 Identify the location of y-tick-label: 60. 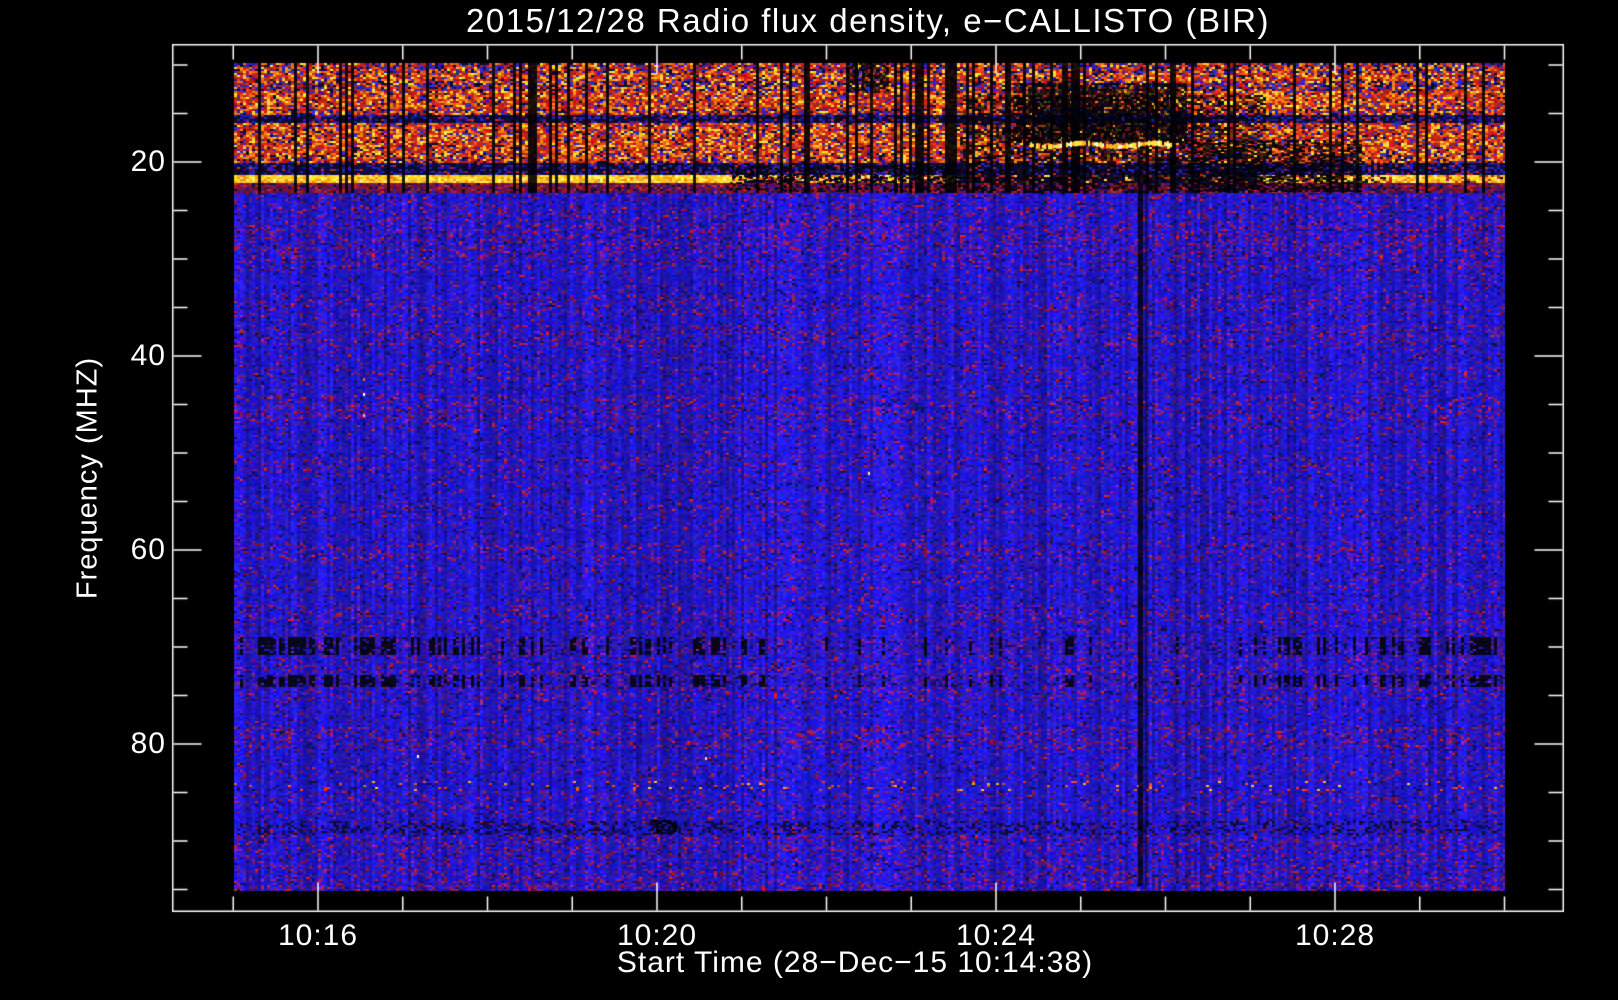
(148, 549).